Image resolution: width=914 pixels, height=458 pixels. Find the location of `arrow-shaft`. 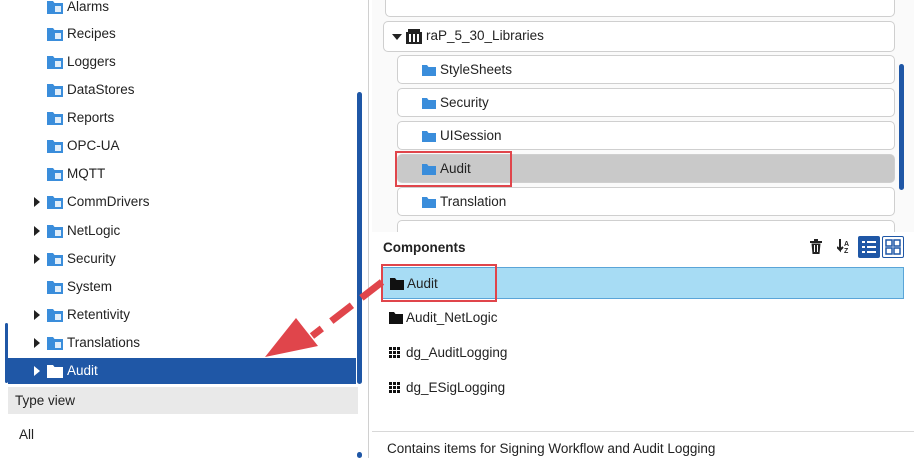

arrow-shaft is located at coordinates (347, 309).